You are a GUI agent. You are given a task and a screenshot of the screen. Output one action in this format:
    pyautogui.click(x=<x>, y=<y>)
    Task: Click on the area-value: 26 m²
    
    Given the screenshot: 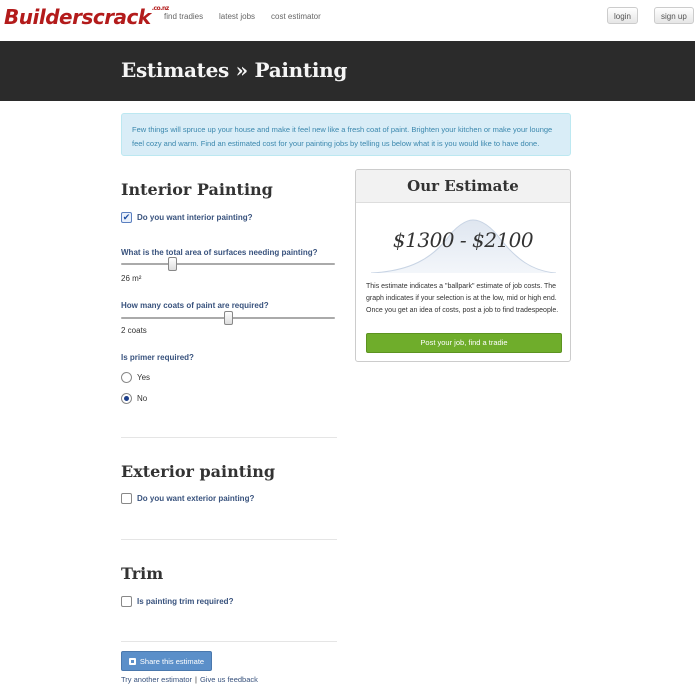 What is the action you would take?
    pyautogui.click(x=131, y=278)
    